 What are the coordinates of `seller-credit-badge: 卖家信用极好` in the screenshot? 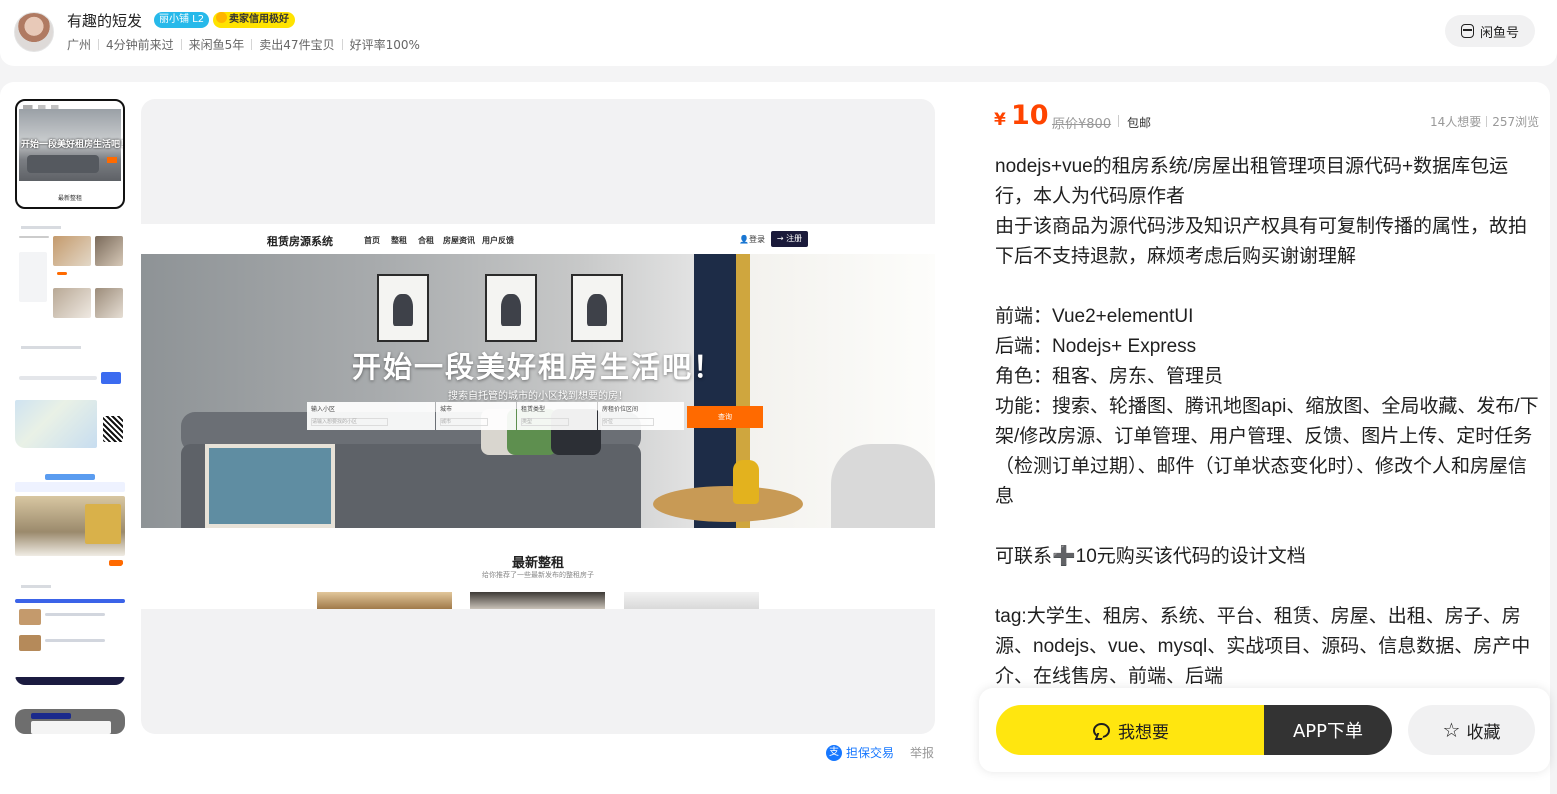 It's located at (254, 20).